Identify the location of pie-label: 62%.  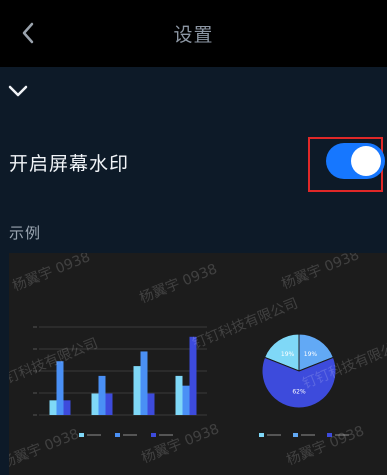
(299, 391).